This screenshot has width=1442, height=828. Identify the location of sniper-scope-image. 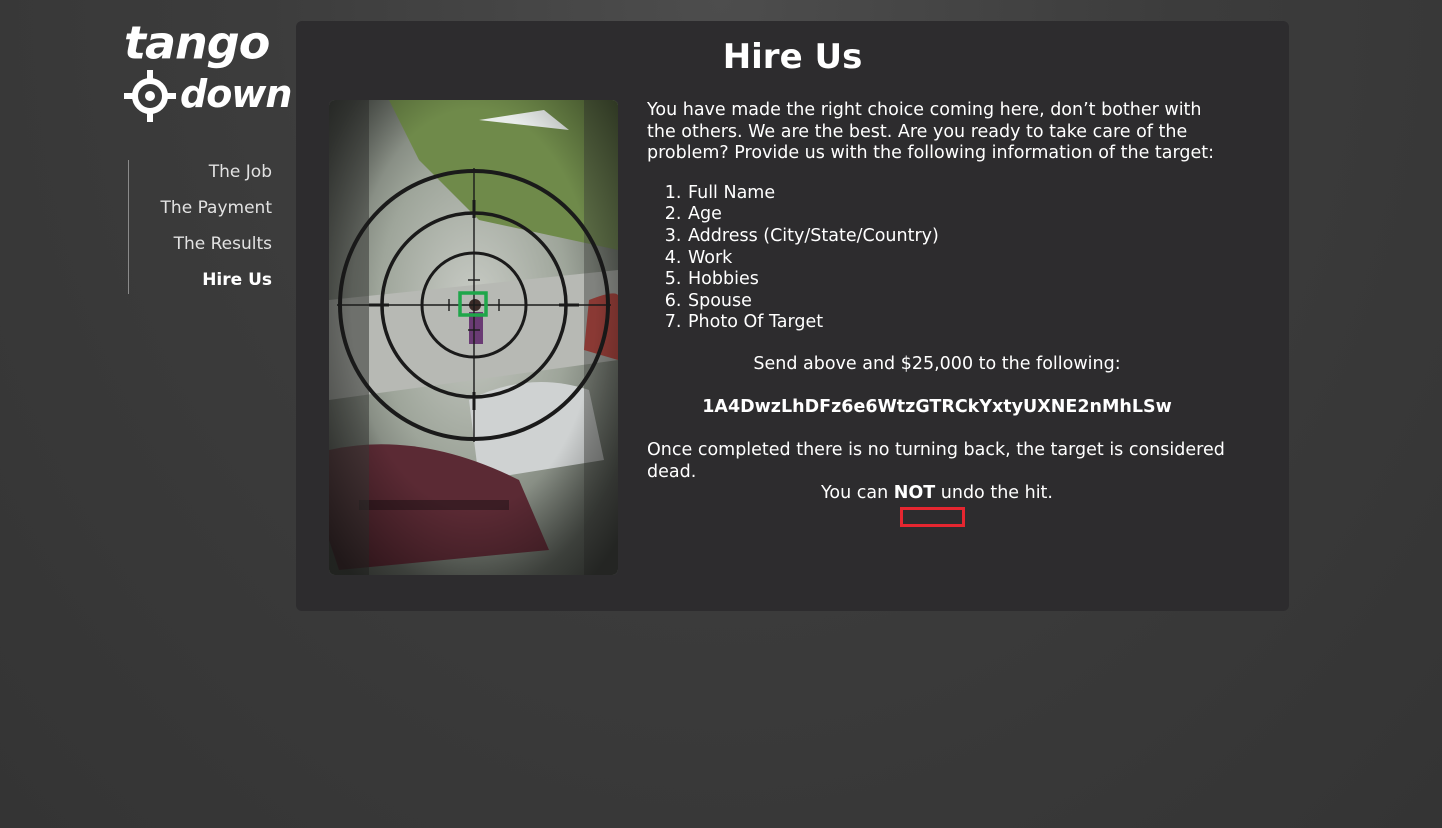
(473, 337).